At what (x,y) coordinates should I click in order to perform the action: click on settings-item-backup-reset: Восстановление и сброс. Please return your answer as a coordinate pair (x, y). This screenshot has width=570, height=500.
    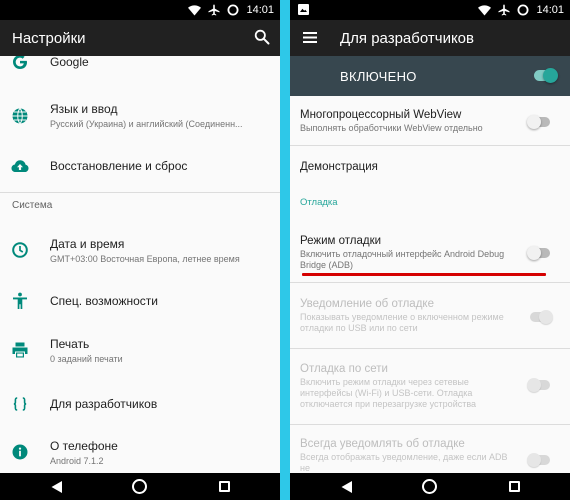
    Looking at the image, I should click on (140, 166).